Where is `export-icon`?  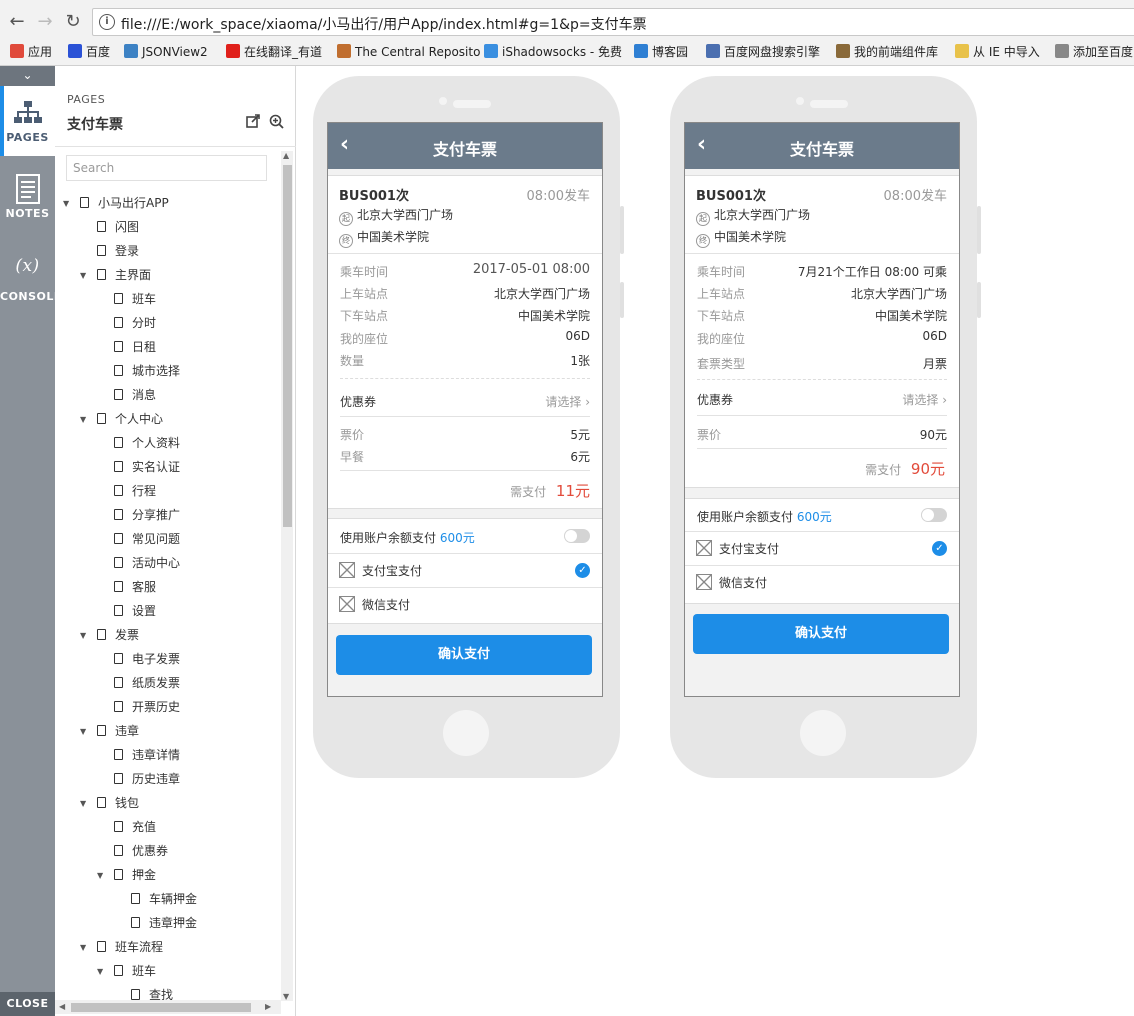
export-icon is located at coordinates (253, 122).